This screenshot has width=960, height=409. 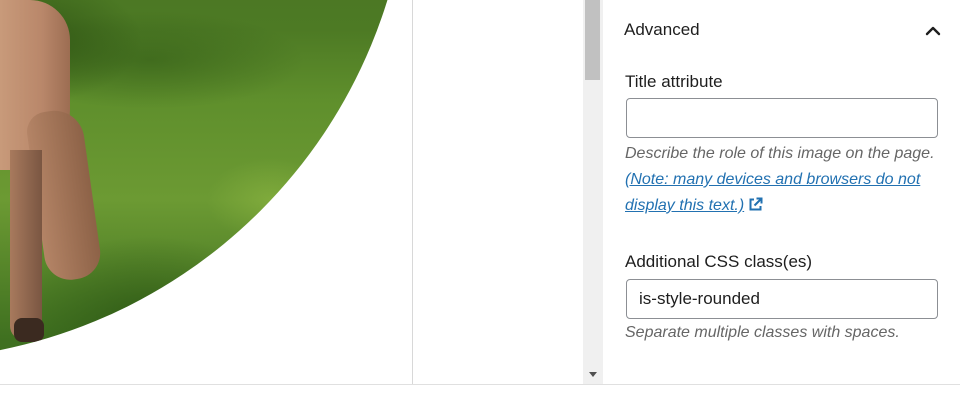 What do you see at coordinates (662, 29) in the screenshot?
I see `advanced-section-title: Advanced` at bounding box center [662, 29].